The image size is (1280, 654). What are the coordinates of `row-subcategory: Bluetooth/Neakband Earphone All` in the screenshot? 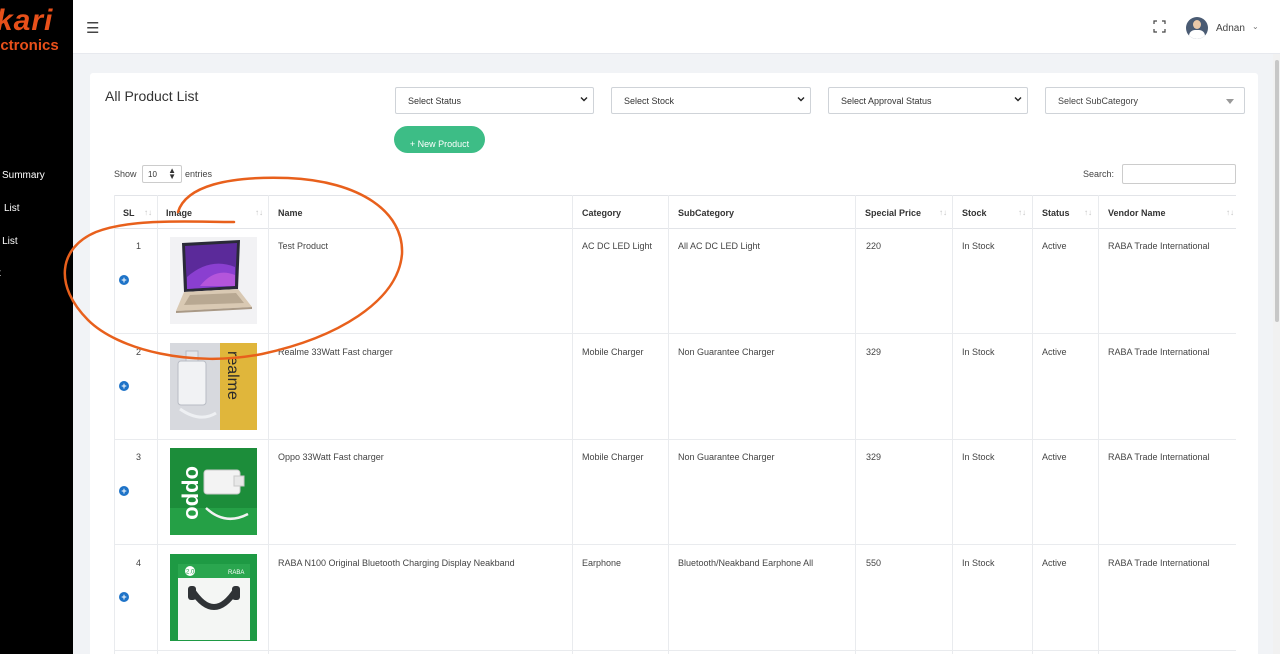 It's located at (746, 563).